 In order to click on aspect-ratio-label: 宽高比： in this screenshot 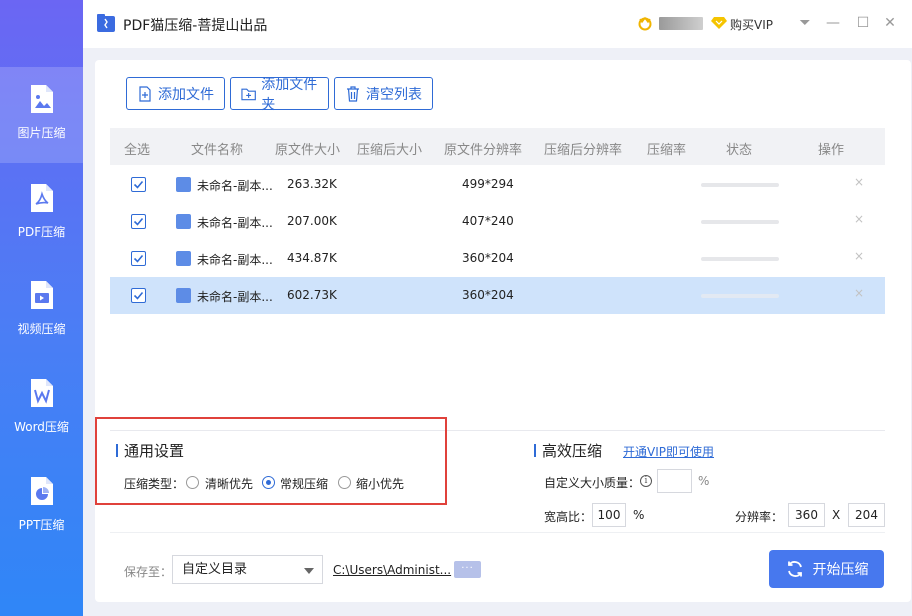, I will do `click(568, 517)`.